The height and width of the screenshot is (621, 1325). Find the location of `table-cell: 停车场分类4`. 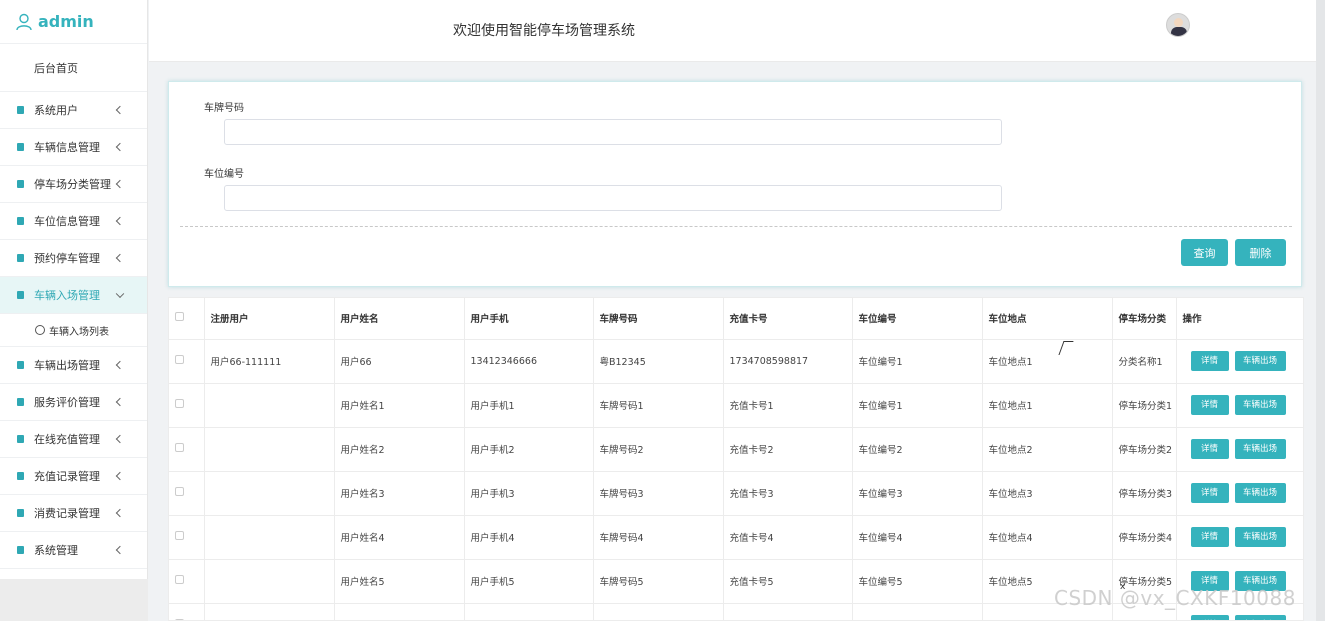

table-cell: 停车场分类4 is located at coordinates (1144, 537).